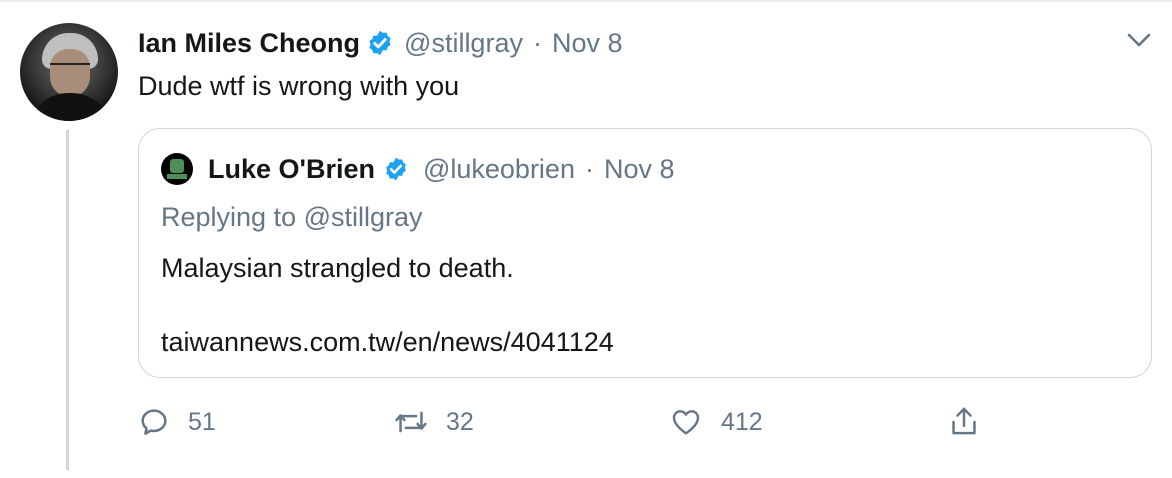  What do you see at coordinates (70, 107) in the screenshot?
I see `avatar-body` at bounding box center [70, 107].